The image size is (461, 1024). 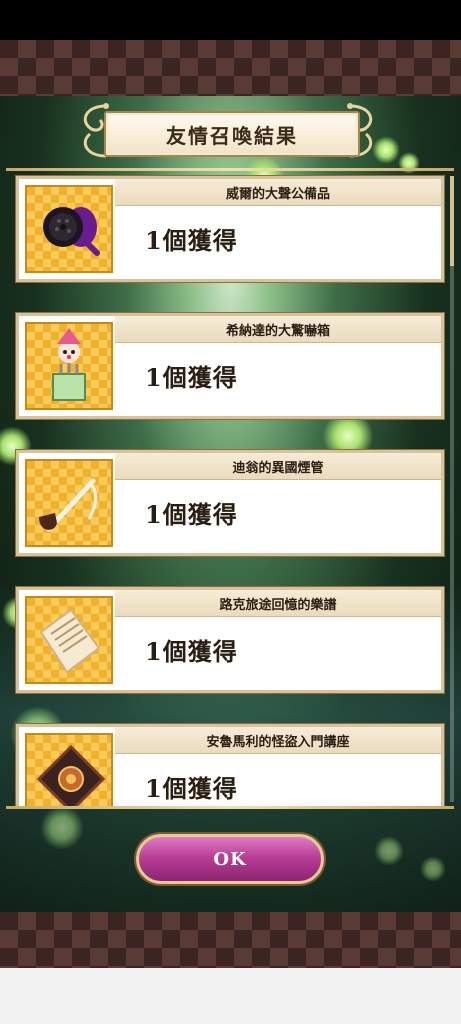 I want to click on status-bar, so click(x=230, y=20).